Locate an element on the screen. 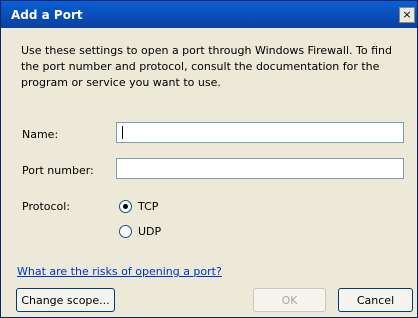 The width and height of the screenshot is (418, 318). name-label: Name: is located at coordinates (40, 134).